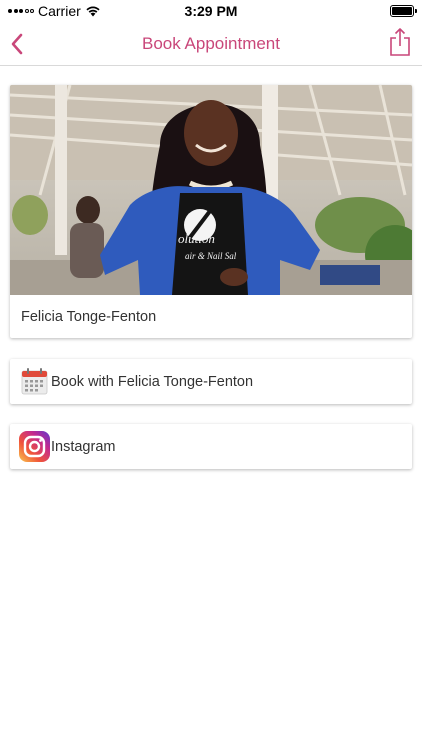  I want to click on share-button, so click(400, 42).